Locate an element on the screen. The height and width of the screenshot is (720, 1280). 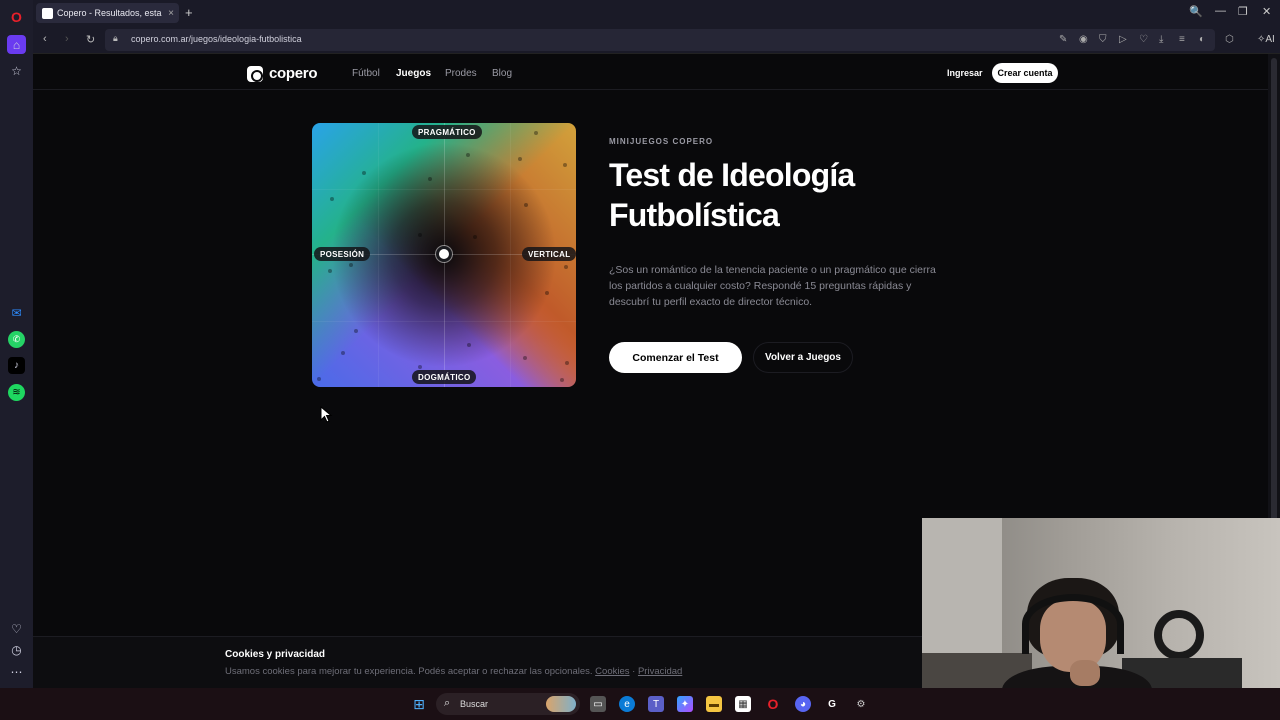
headset is located at coordinates (1073, 624).